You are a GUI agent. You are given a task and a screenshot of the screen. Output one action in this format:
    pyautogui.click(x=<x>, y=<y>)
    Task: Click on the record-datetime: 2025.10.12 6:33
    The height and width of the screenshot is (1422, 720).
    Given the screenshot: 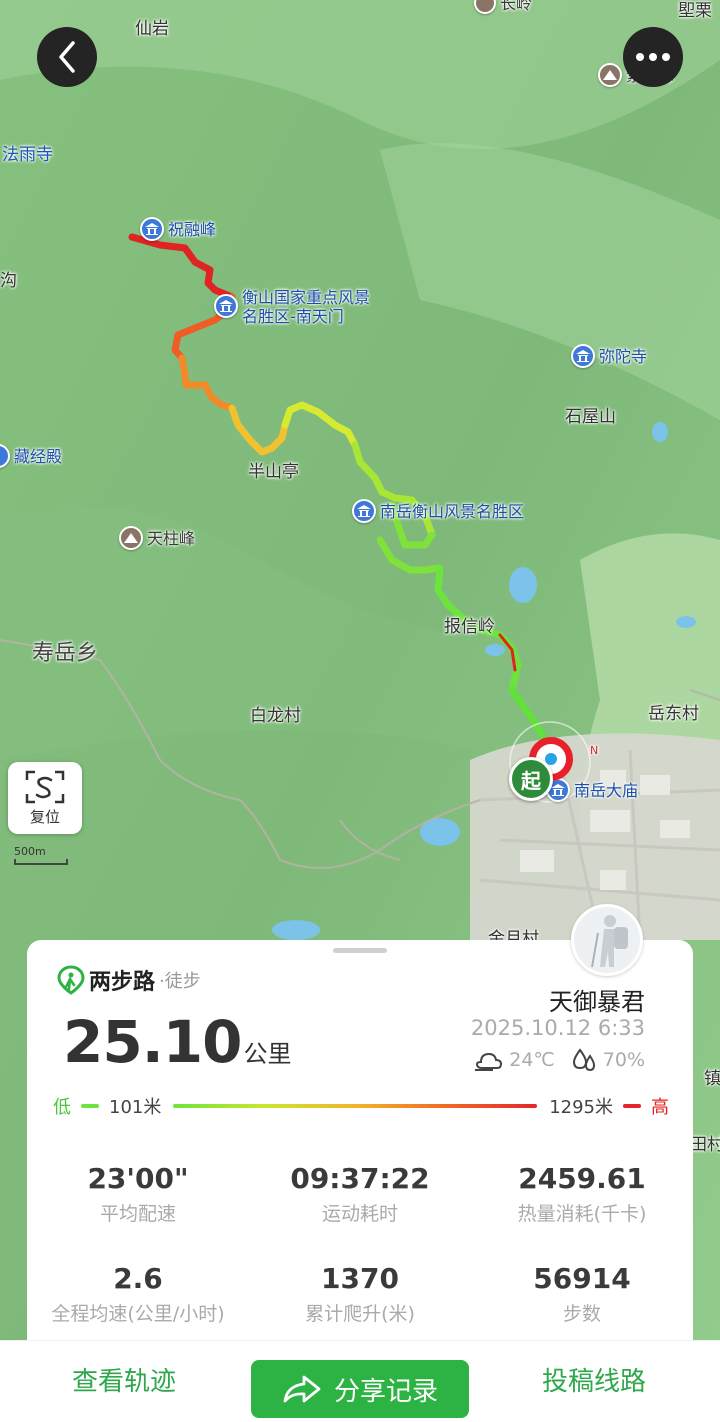 What is the action you would take?
    pyautogui.click(x=557, y=1028)
    